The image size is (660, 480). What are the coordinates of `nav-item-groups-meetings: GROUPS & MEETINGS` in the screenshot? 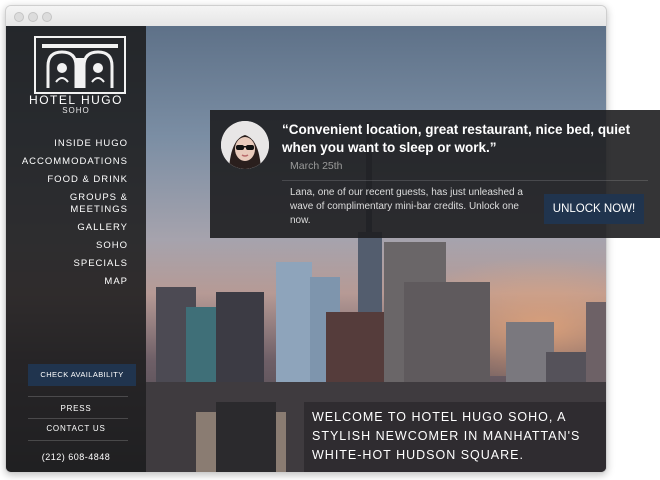 It's located at (88, 204).